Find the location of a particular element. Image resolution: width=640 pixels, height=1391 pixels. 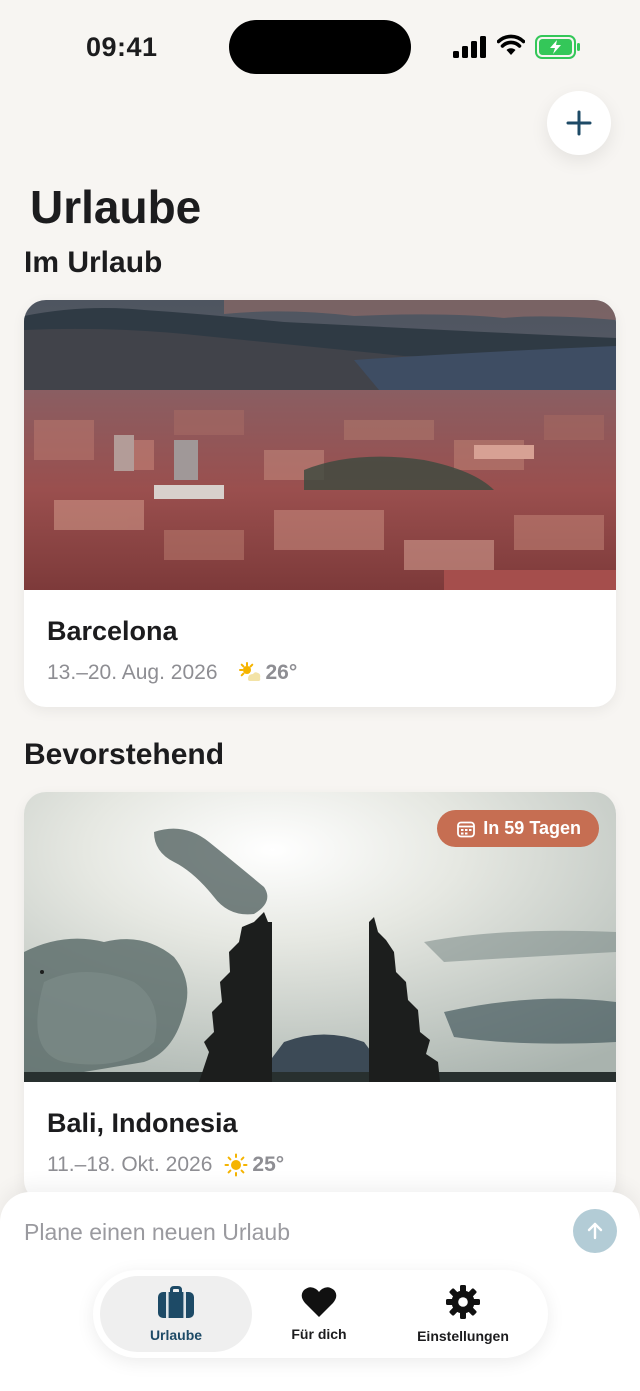

sun-cloud-icon is located at coordinates (249, 671).